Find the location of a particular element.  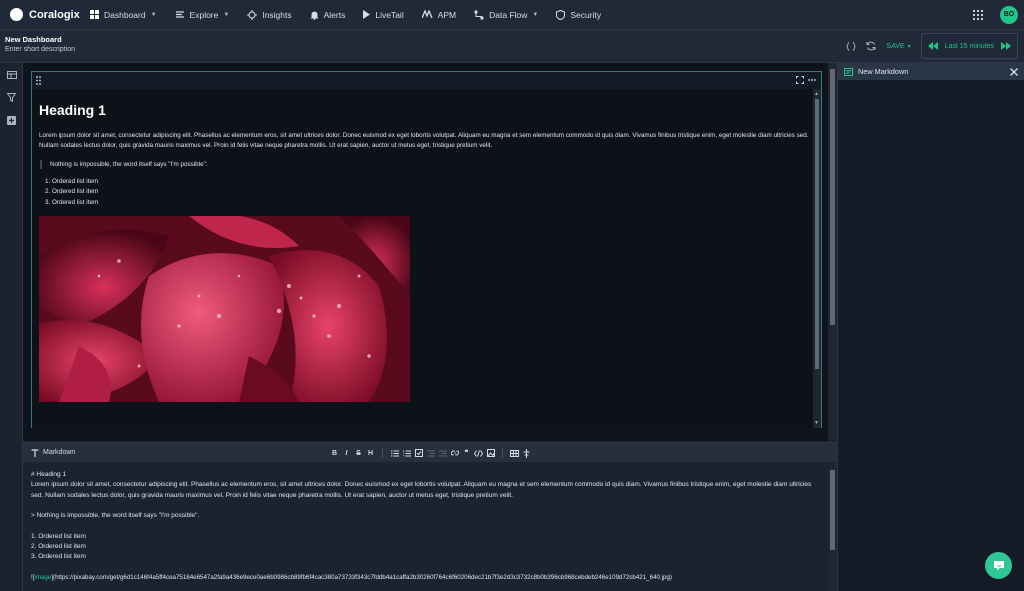

editor-scrollbar is located at coordinates (832, 526).